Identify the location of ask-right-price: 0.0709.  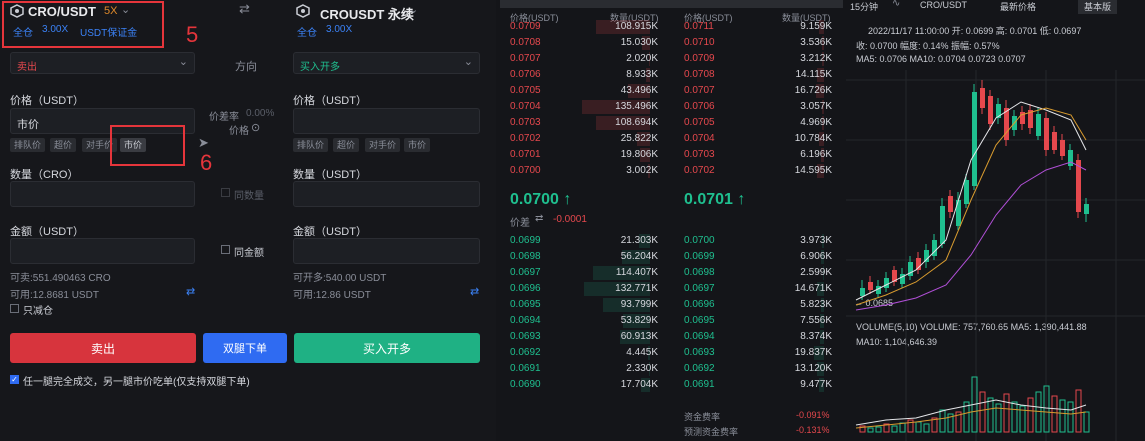
(699, 59).